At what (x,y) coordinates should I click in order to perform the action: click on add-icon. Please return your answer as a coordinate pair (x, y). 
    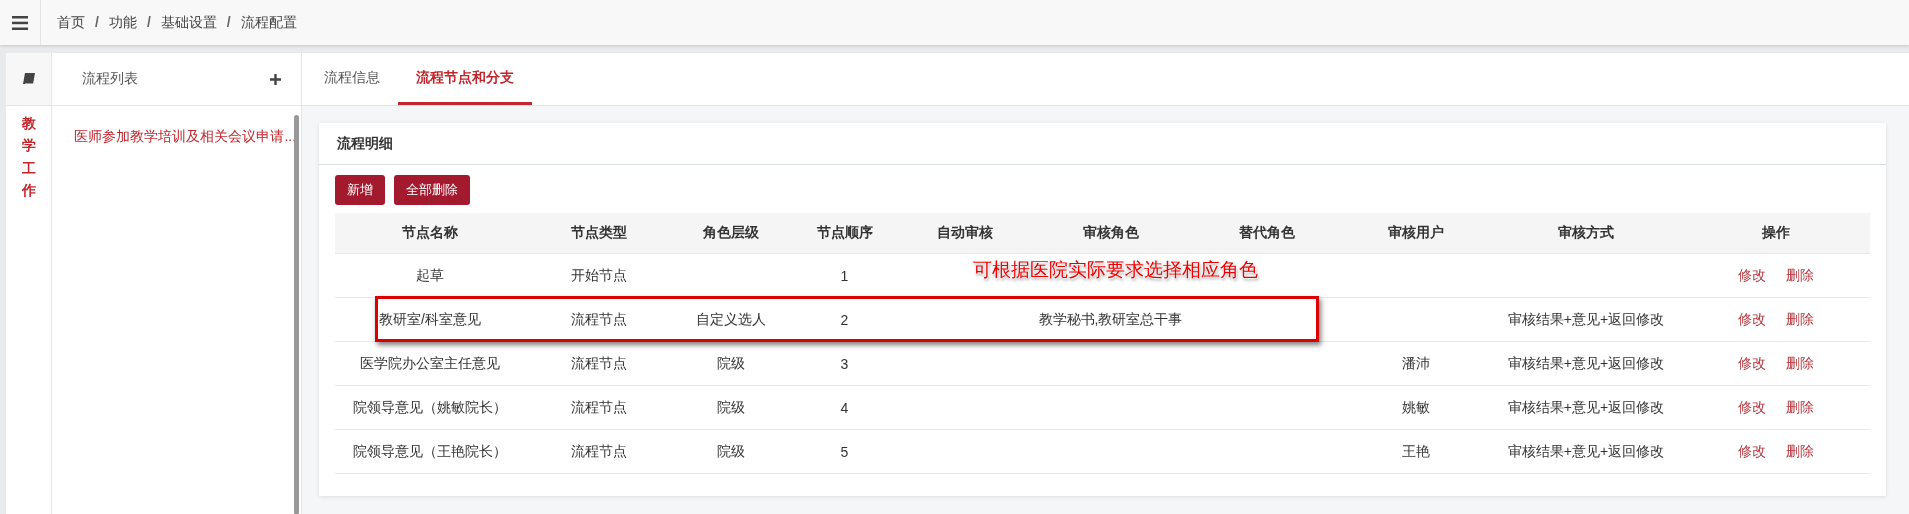
    Looking at the image, I should click on (275, 79).